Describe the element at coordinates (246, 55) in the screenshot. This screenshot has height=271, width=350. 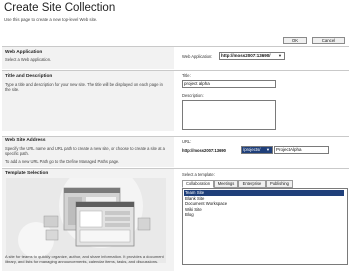
I see `web-application-value: http://moss2007:13690/` at that location.